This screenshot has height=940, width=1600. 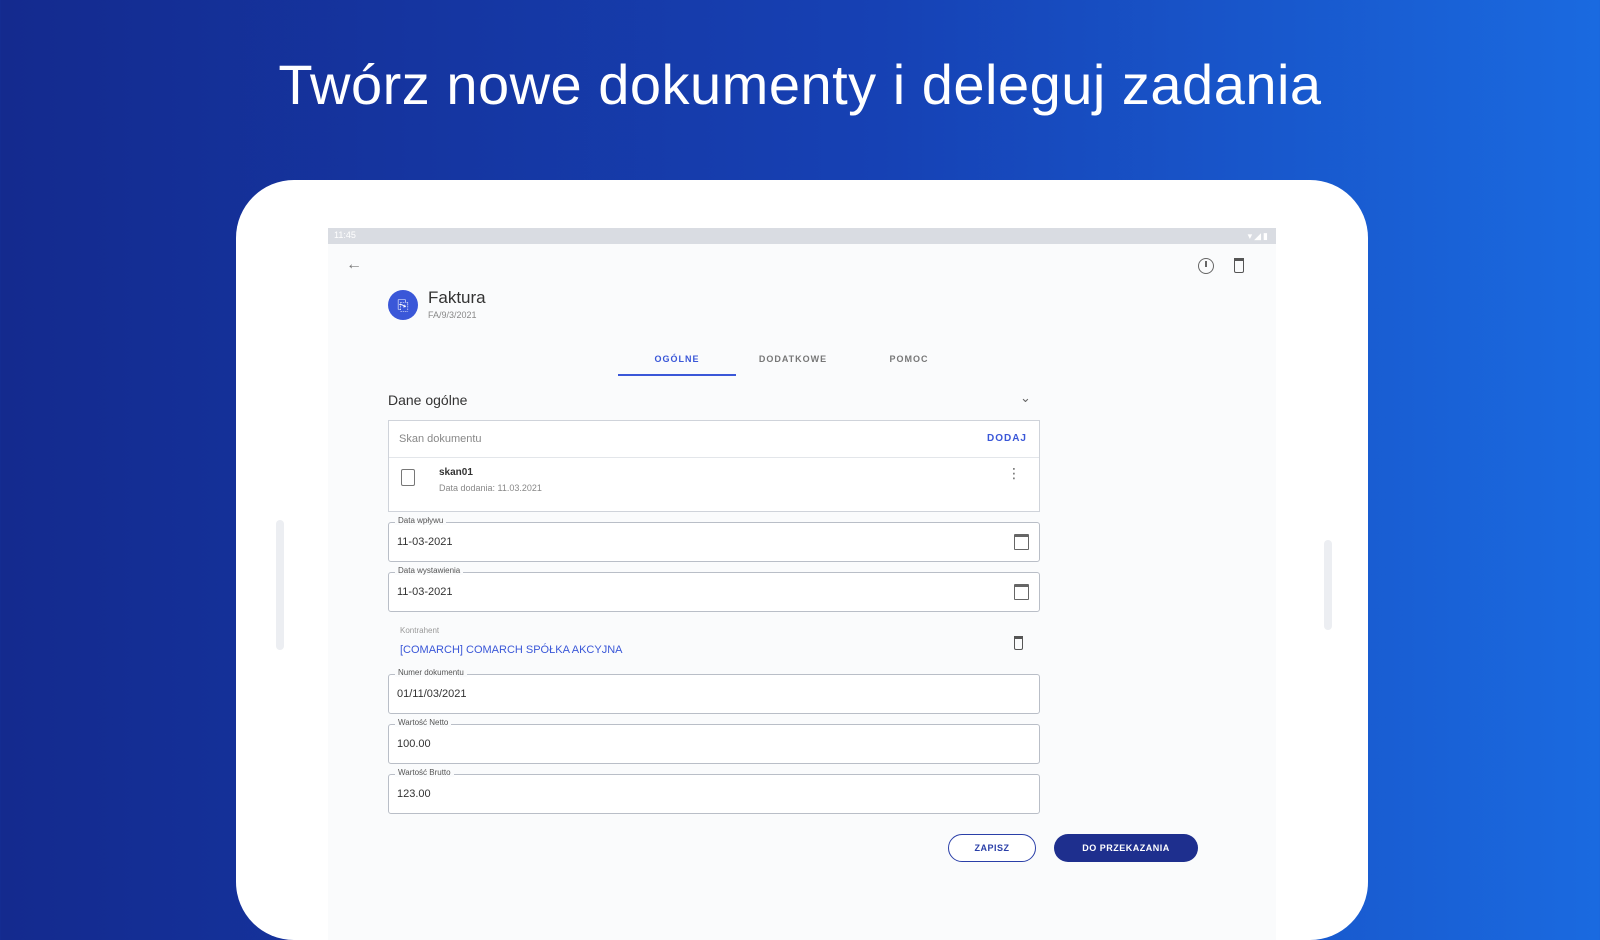 What do you see at coordinates (1018, 643) in the screenshot?
I see `remove-contractor-trash-icon` at bounding box center [1018, 643].